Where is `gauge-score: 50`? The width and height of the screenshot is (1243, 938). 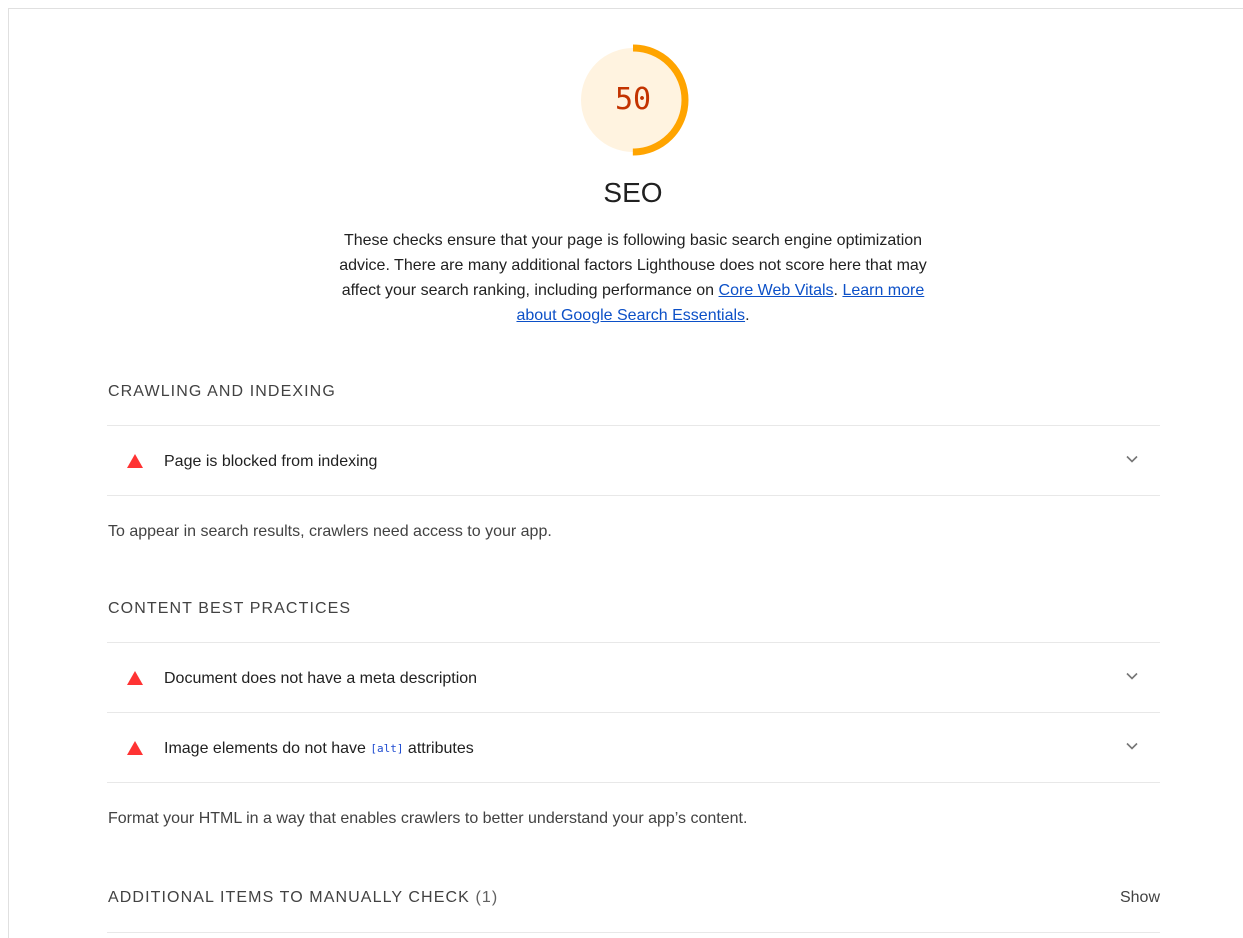 gauge-score: 50 is located at coordinates (633, 99).